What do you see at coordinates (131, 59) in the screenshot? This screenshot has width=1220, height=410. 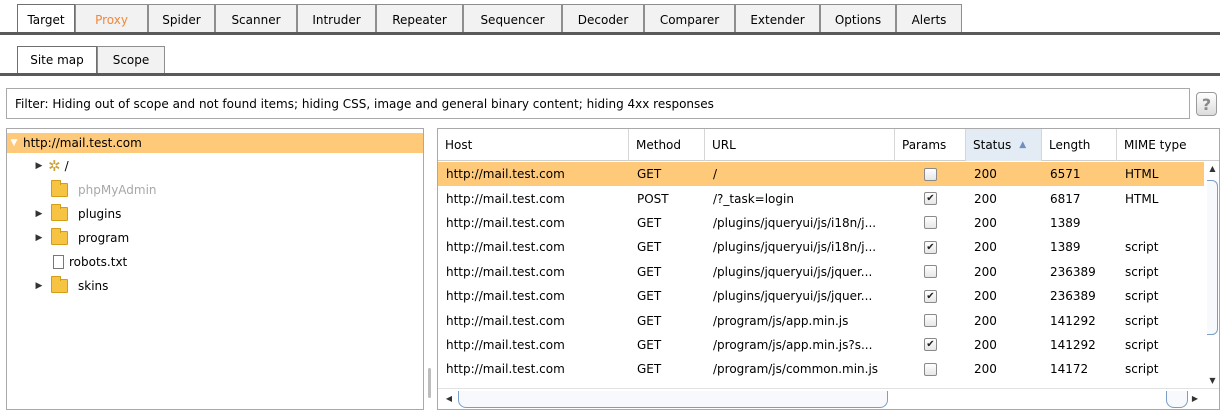 I see `tab-scope: Scope` at bounding box center [131, 59].